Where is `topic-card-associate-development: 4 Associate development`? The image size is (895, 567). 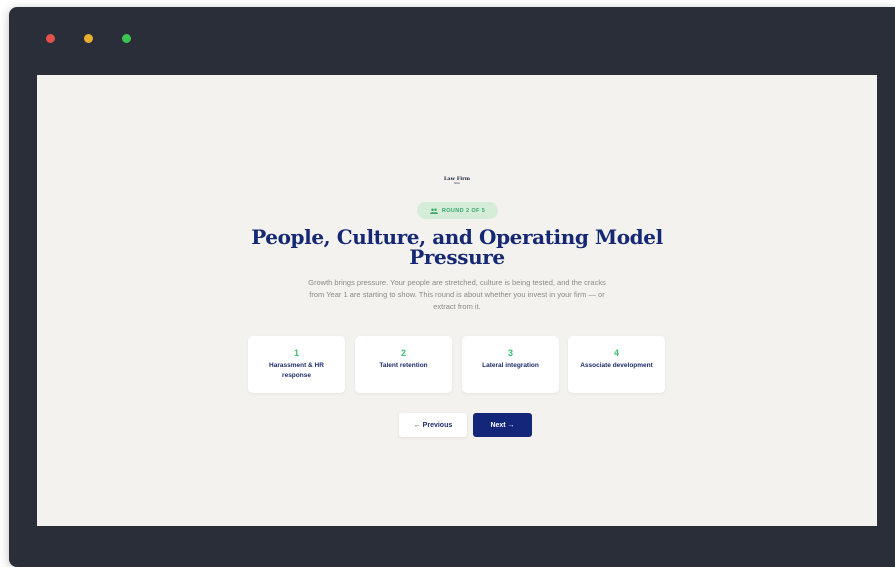 topic-card-associate-development: 4 Associate development is located at coordinates (616, 364).